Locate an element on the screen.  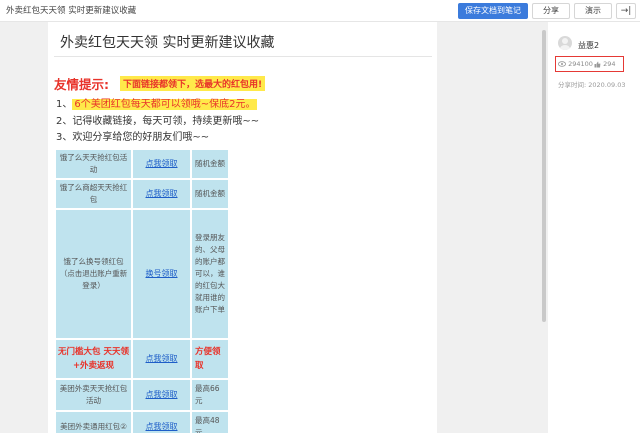
list-item: 1、 6个美团红包每天都可以领哦~保底2元。 is located at coordinates (157, 102).